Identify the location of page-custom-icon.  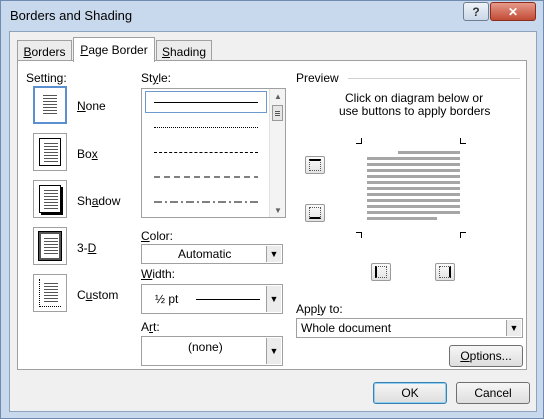
(50, 293).